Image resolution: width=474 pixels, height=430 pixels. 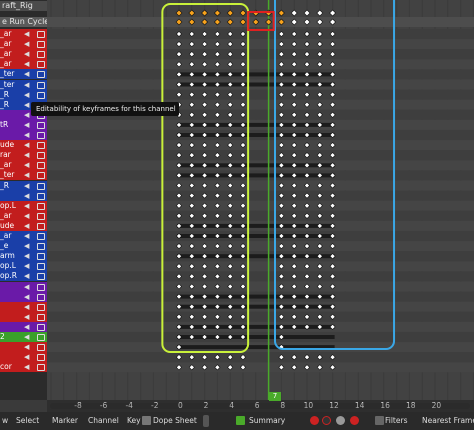 I want to click on current-frame-indicator: 7, so click(x=275, y=396).